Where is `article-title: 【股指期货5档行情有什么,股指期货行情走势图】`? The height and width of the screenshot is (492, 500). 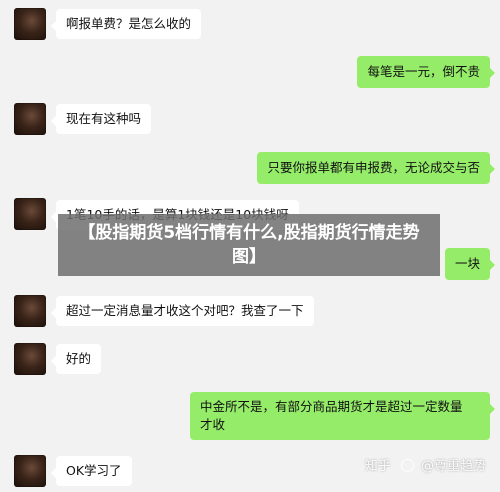
article-title: 【股指期货5档行情有什么,股指期货行情走势图】 is located at coordinates (249, 245).